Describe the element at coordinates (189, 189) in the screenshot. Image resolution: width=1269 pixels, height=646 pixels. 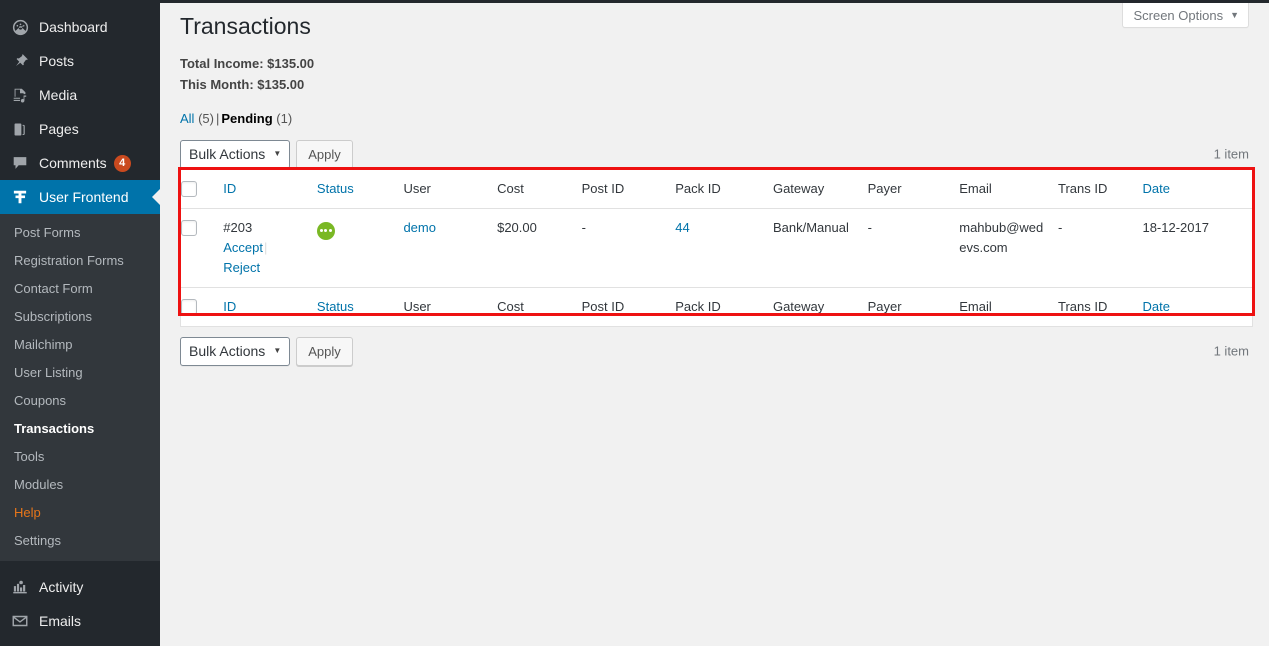
I see `select-all-checkbox-top` at that location.